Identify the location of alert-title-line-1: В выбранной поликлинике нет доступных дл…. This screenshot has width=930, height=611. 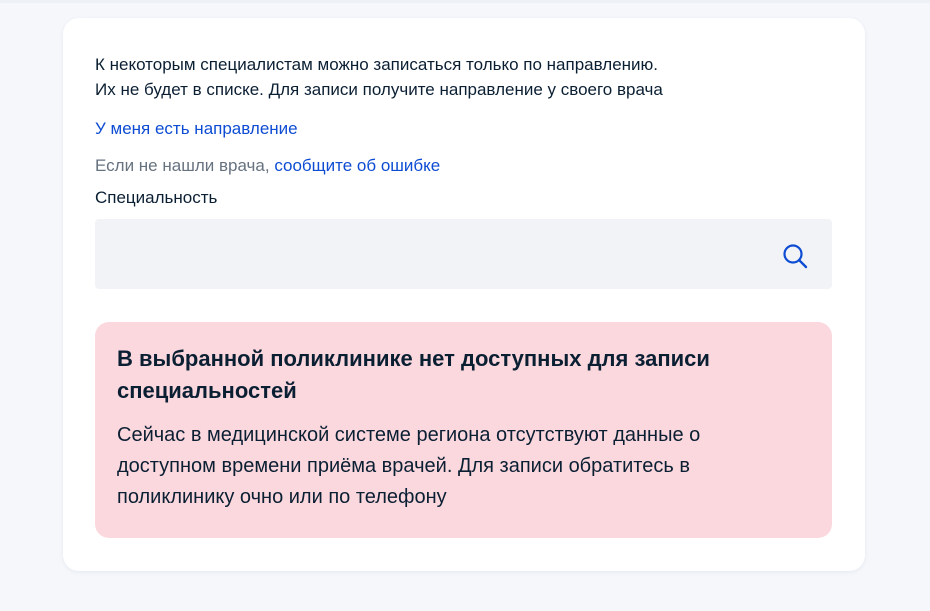
(413, 358).